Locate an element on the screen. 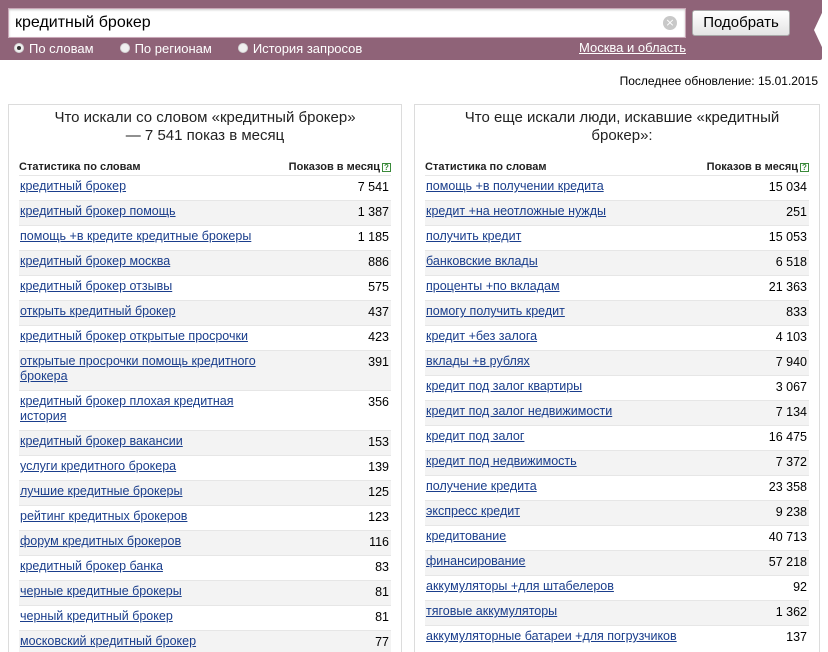 This screenshot has width=828, height=652. impressions-count: 92 is located at coordinates (800, 587).